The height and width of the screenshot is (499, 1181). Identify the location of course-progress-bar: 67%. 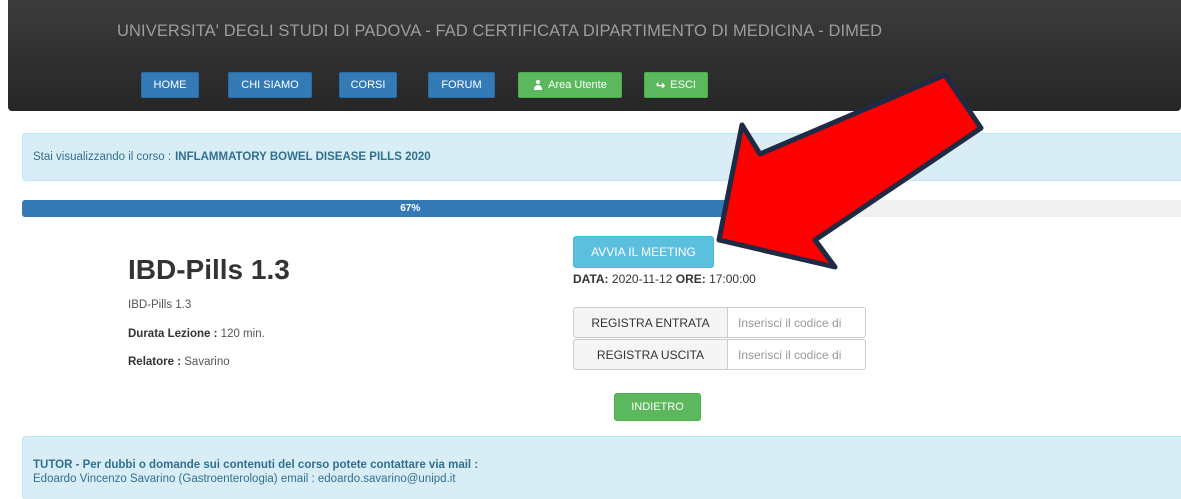
(601, 208).